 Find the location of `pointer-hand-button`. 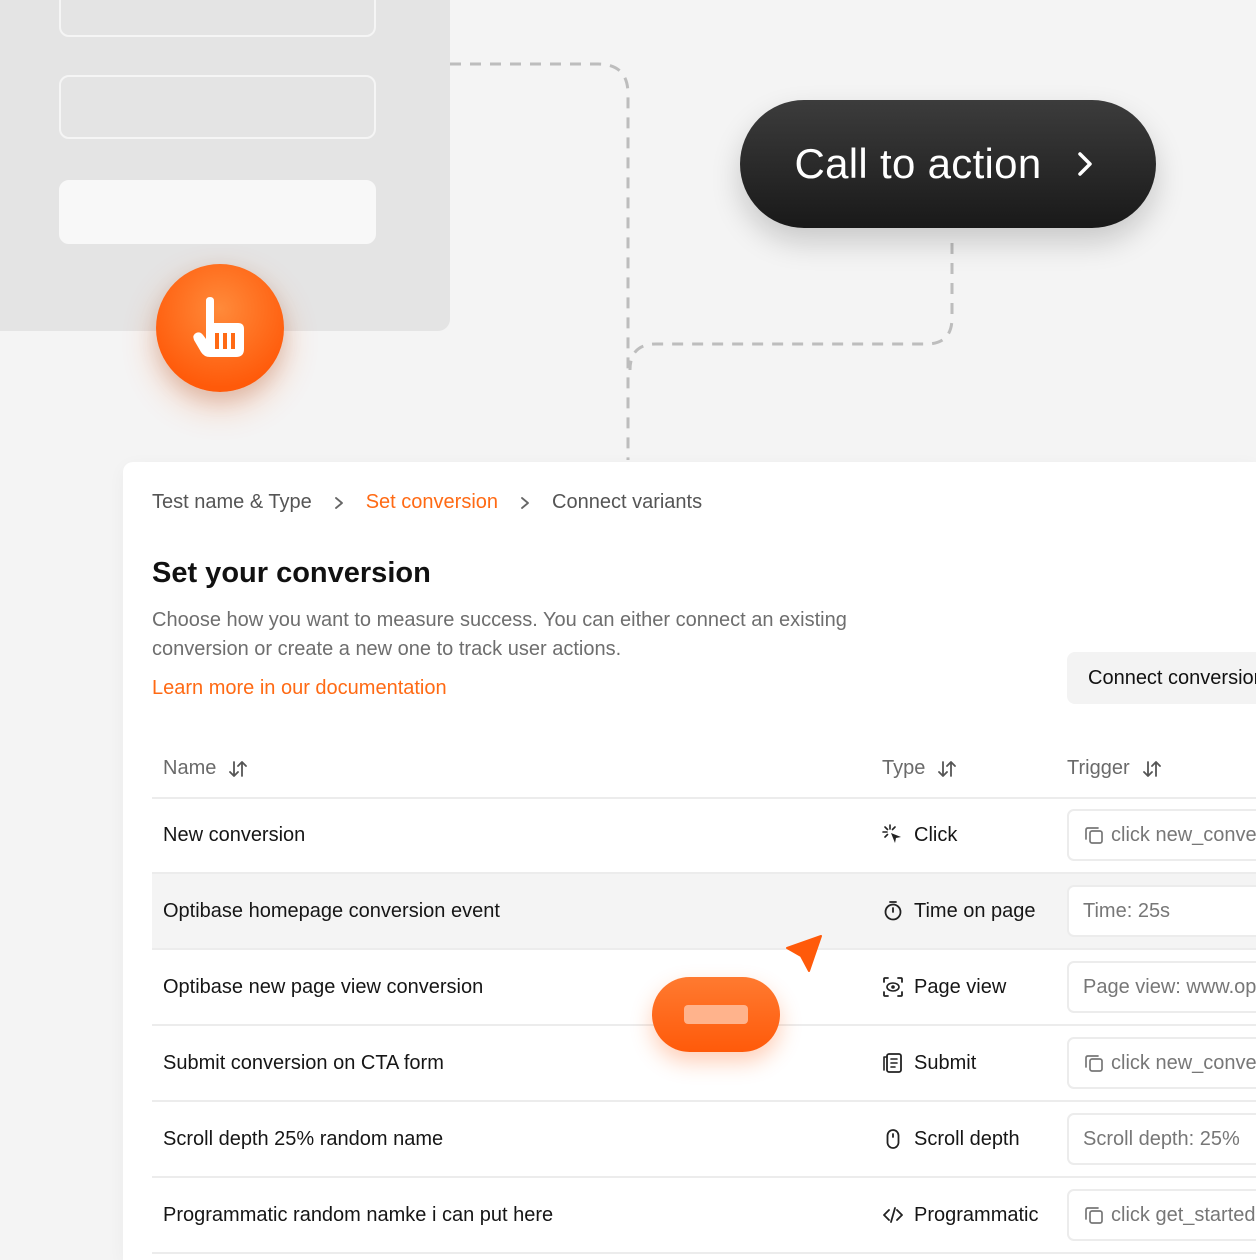

pointer-hand-button is located at coordinates (220, 328).